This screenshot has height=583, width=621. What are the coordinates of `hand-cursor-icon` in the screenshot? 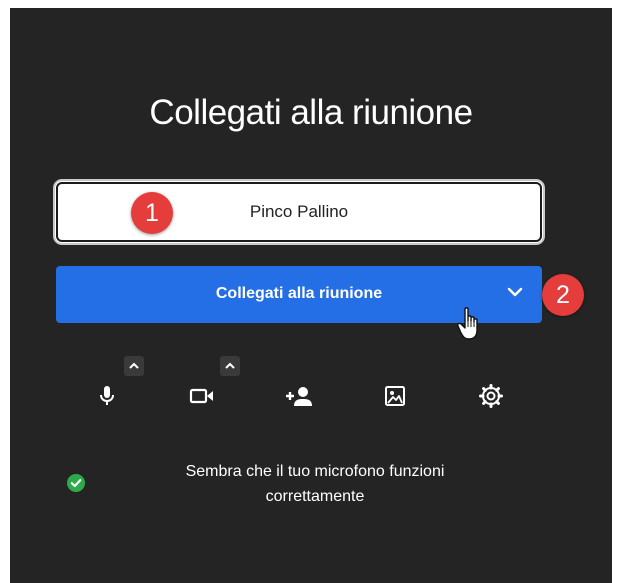 It's located at (467, 323).